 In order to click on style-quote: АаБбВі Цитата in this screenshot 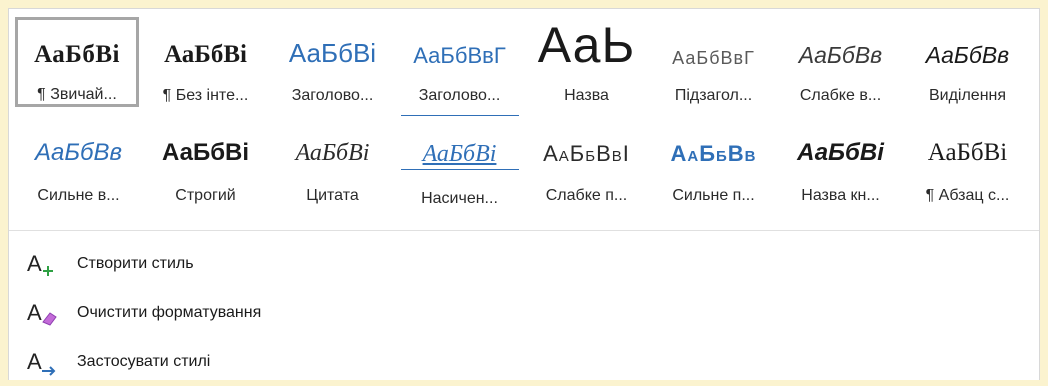, I will do `click(332, 166)`.